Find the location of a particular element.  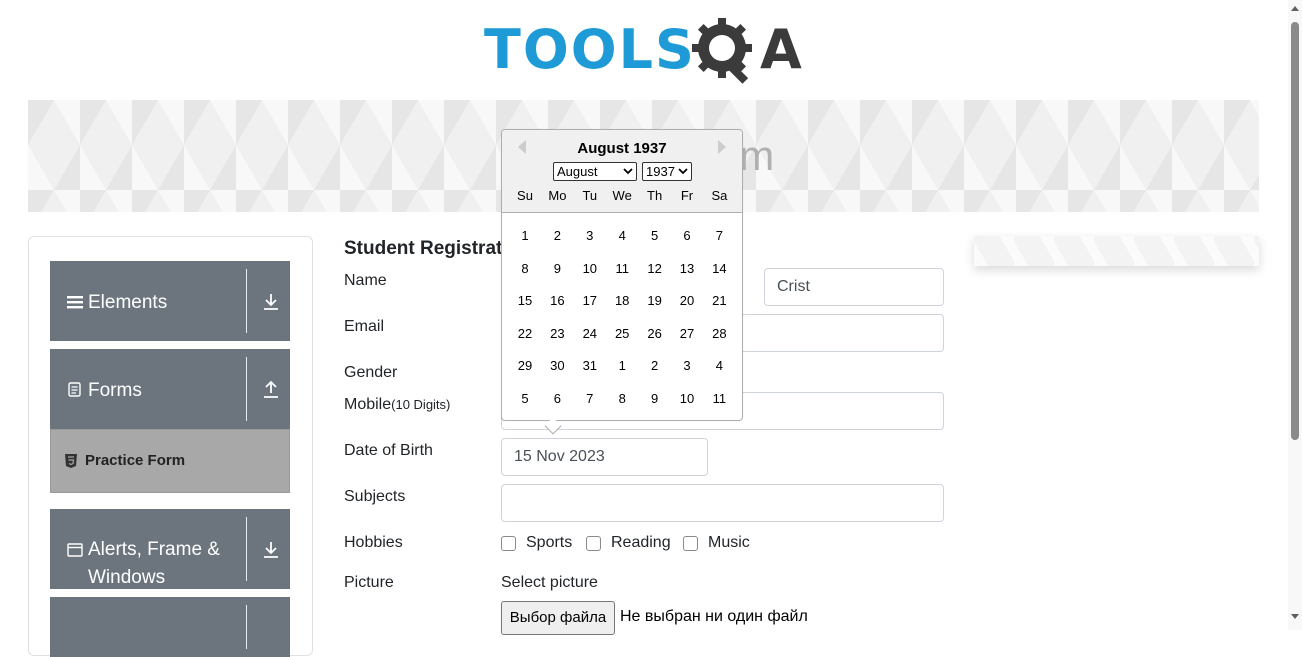

page-scrollbar is located at coordinates (1295, 315).